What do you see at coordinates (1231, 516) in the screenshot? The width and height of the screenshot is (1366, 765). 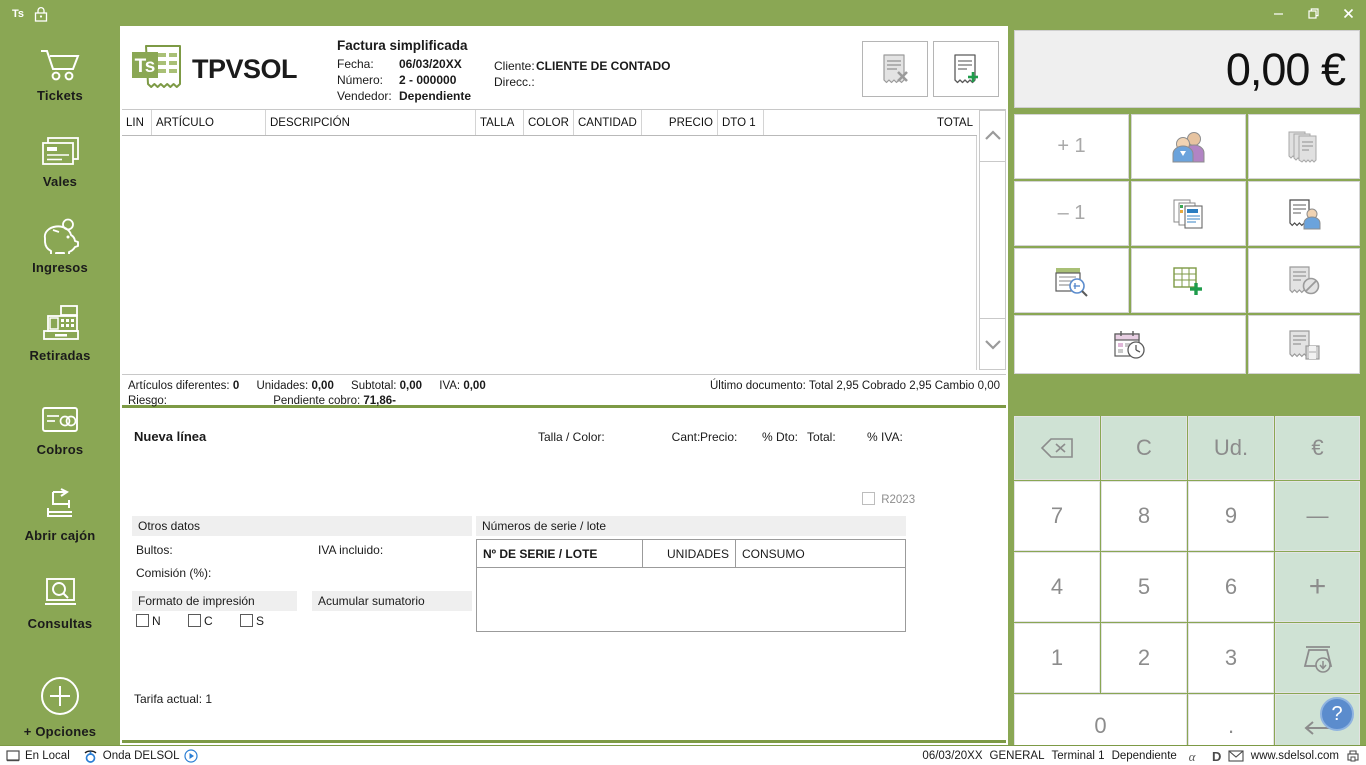 I see `key-9: 9` at bounding box center [1231, 516].